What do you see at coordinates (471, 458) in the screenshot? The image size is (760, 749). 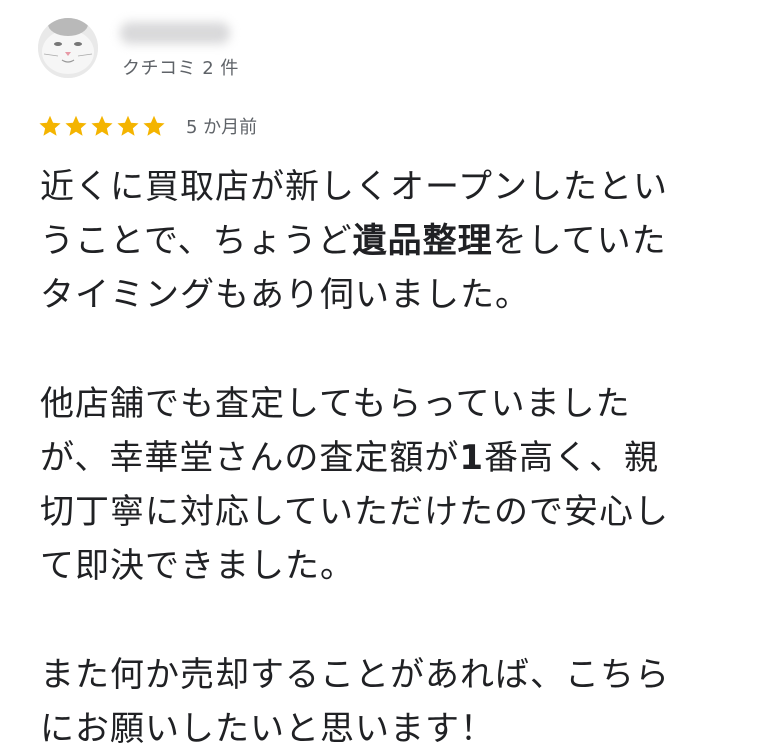 I see `review-keyword-highlight: 1` at bounding box center [471, 458].